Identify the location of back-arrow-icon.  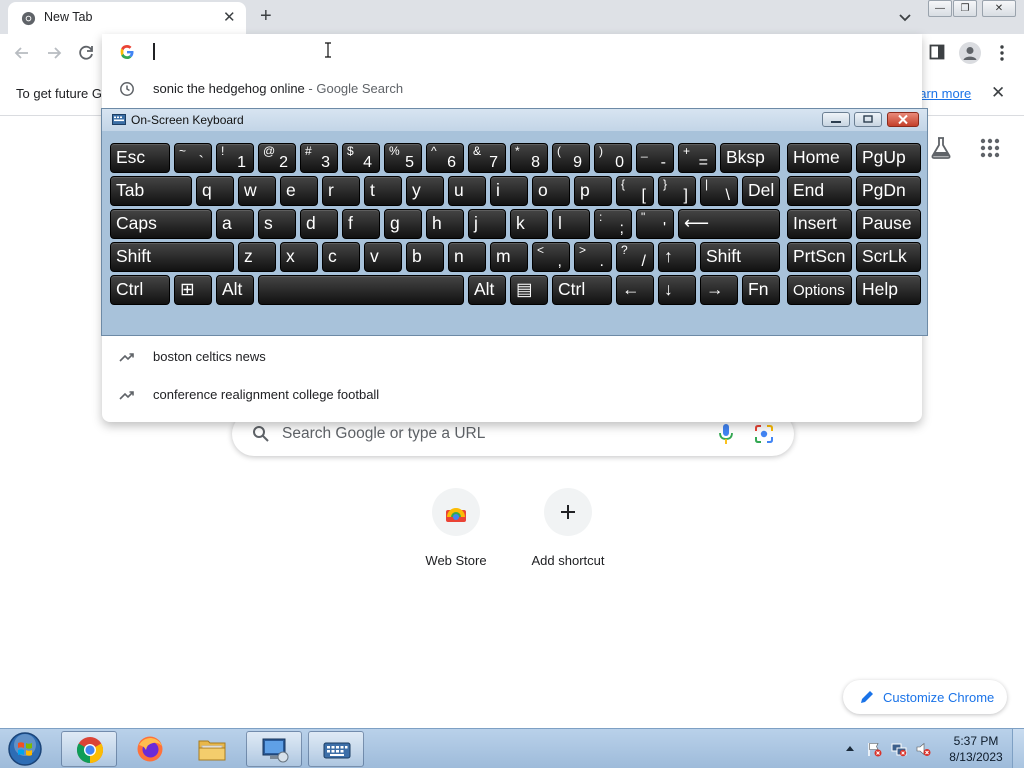
(22, 53).